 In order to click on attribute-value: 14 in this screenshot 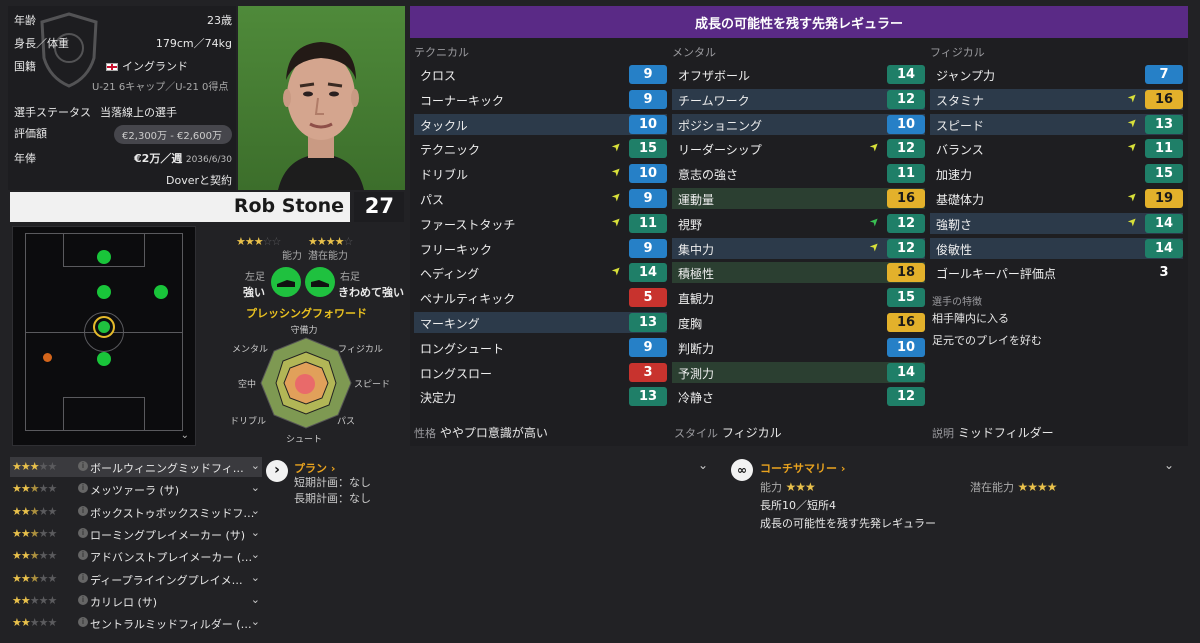, I will do `click(648, 273)`.